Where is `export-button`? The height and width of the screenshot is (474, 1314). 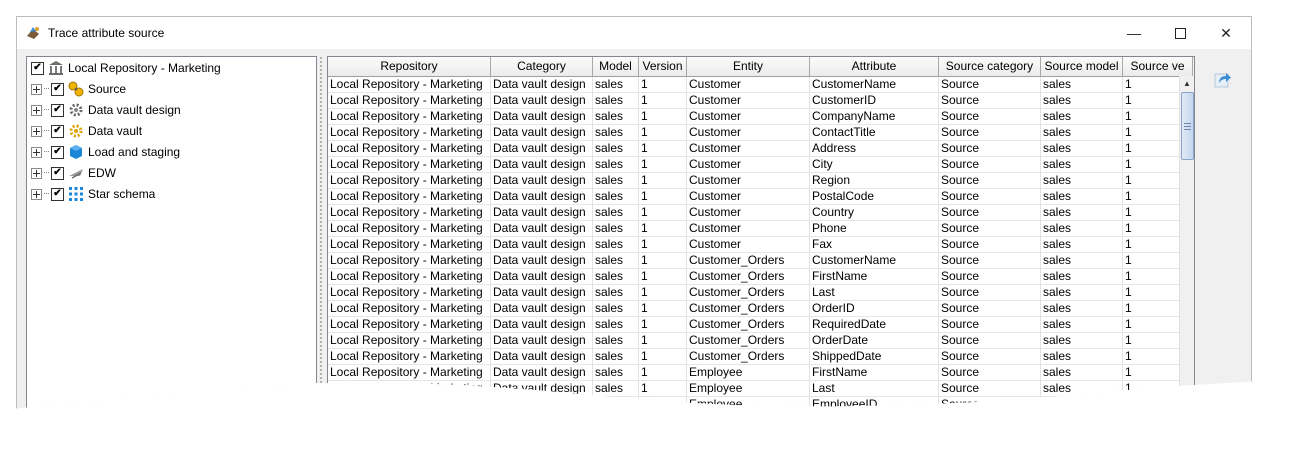
export-button is located at coordinates (1223, 79).